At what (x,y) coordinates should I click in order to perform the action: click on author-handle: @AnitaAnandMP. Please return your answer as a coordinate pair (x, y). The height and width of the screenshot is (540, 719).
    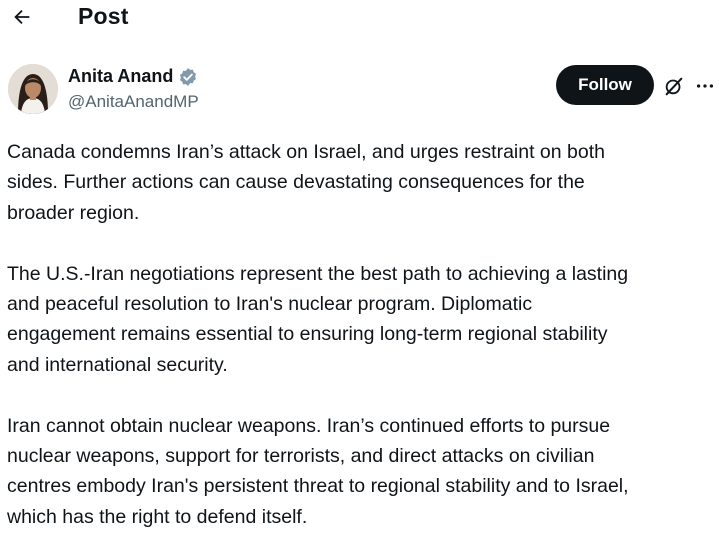
    Looking at the image, I should click on (133, 102).